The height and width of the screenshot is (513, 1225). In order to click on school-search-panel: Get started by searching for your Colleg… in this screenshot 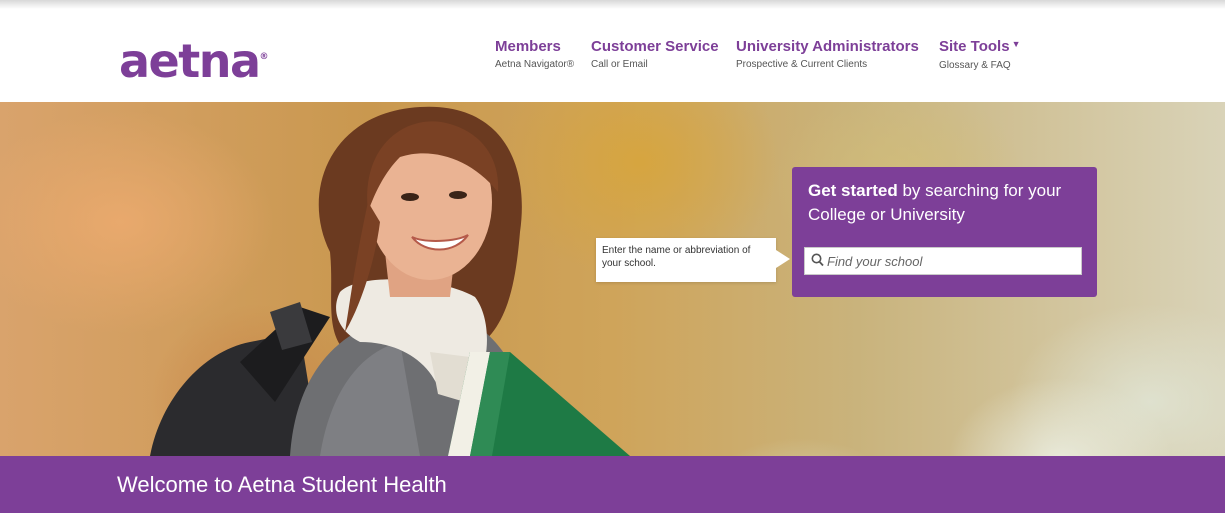, I will do `click(944, 232)`.